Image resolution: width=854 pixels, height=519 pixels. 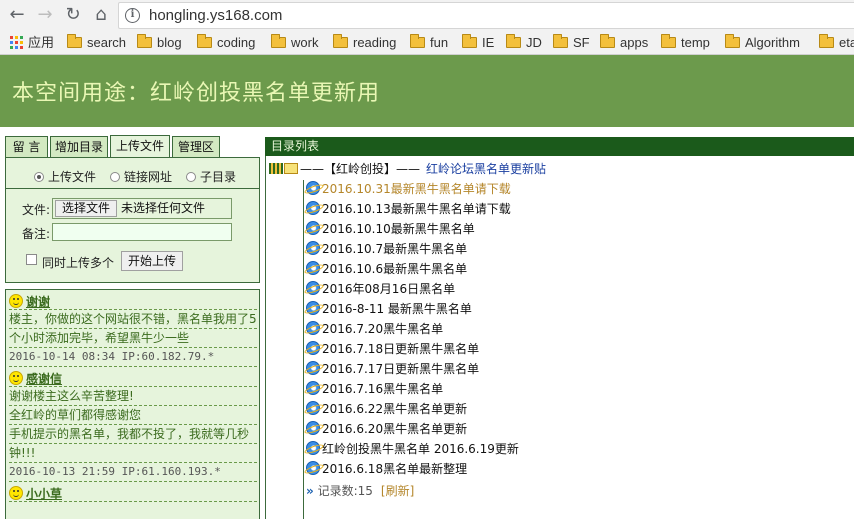 What do you see at coordinates (39, 177) in the screenshot?
I see `radio-checked-icon` at bounding box center [39, 177].